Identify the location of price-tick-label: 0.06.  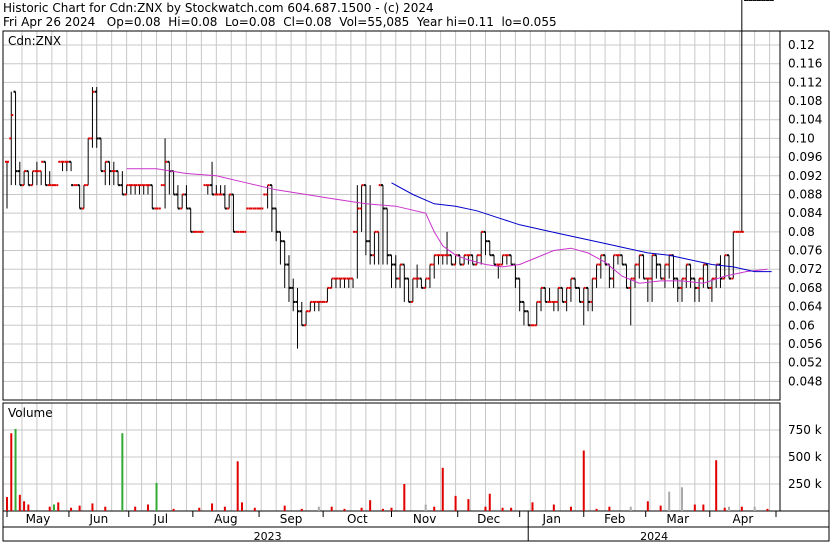
(801, 325).